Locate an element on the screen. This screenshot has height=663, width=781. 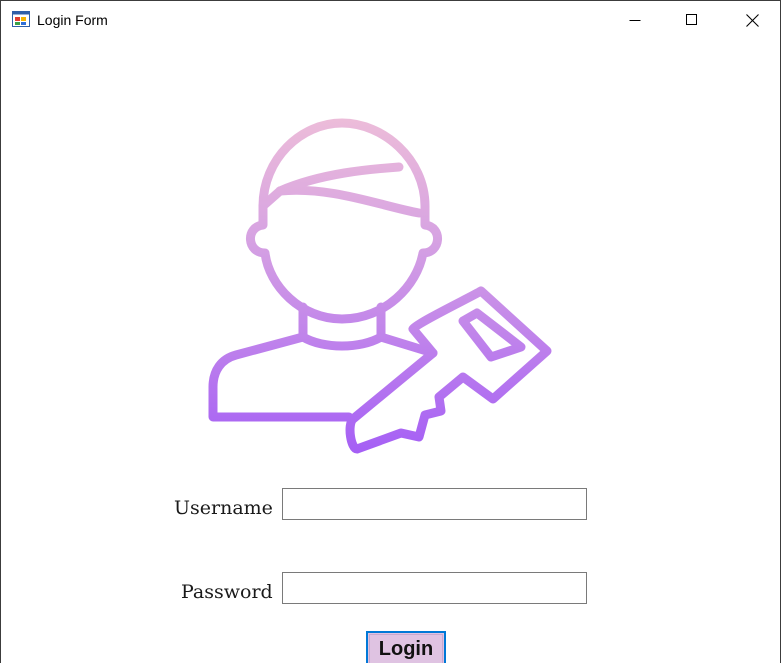
title-bar: Login Form is located at coordinates (390, 20).